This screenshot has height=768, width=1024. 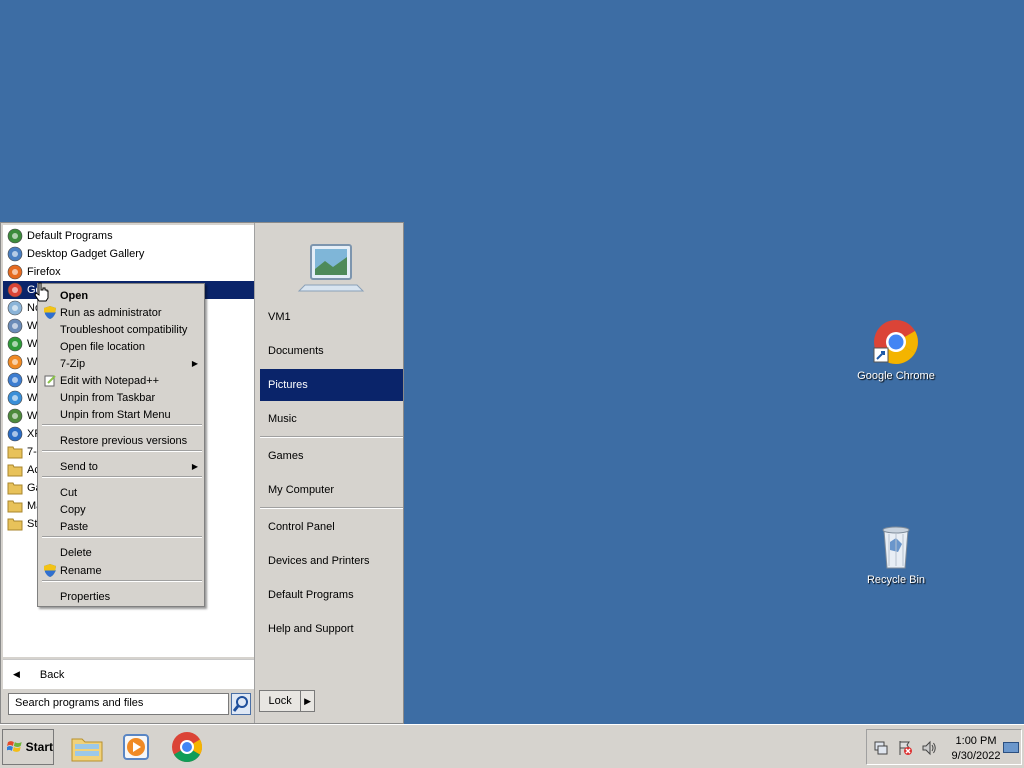 What do you see at coordinates (15, 326) in the screenshot?
I see `fax-icon` at bounding box center [15, 326].